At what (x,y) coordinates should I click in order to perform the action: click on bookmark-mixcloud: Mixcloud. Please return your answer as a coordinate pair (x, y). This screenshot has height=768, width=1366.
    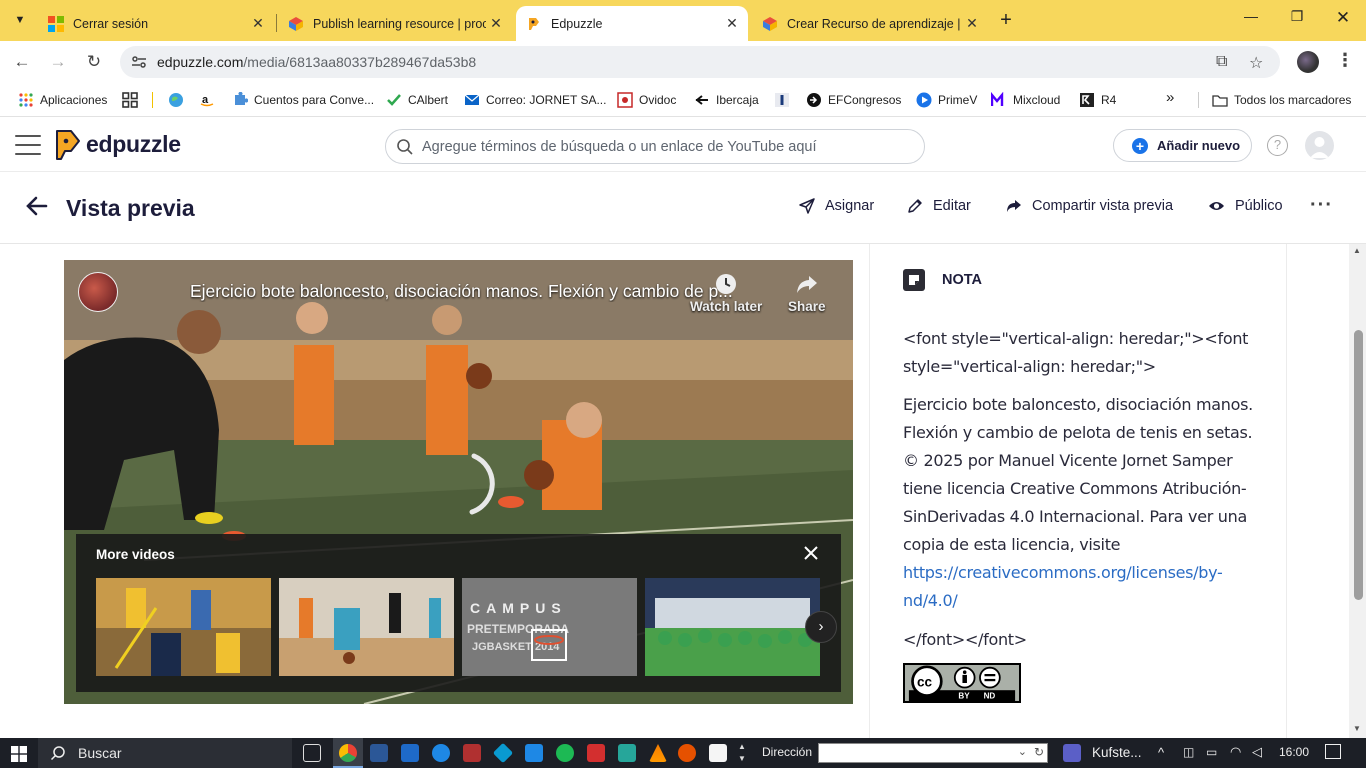
    Looking at the image, I should click on (1025, 100).